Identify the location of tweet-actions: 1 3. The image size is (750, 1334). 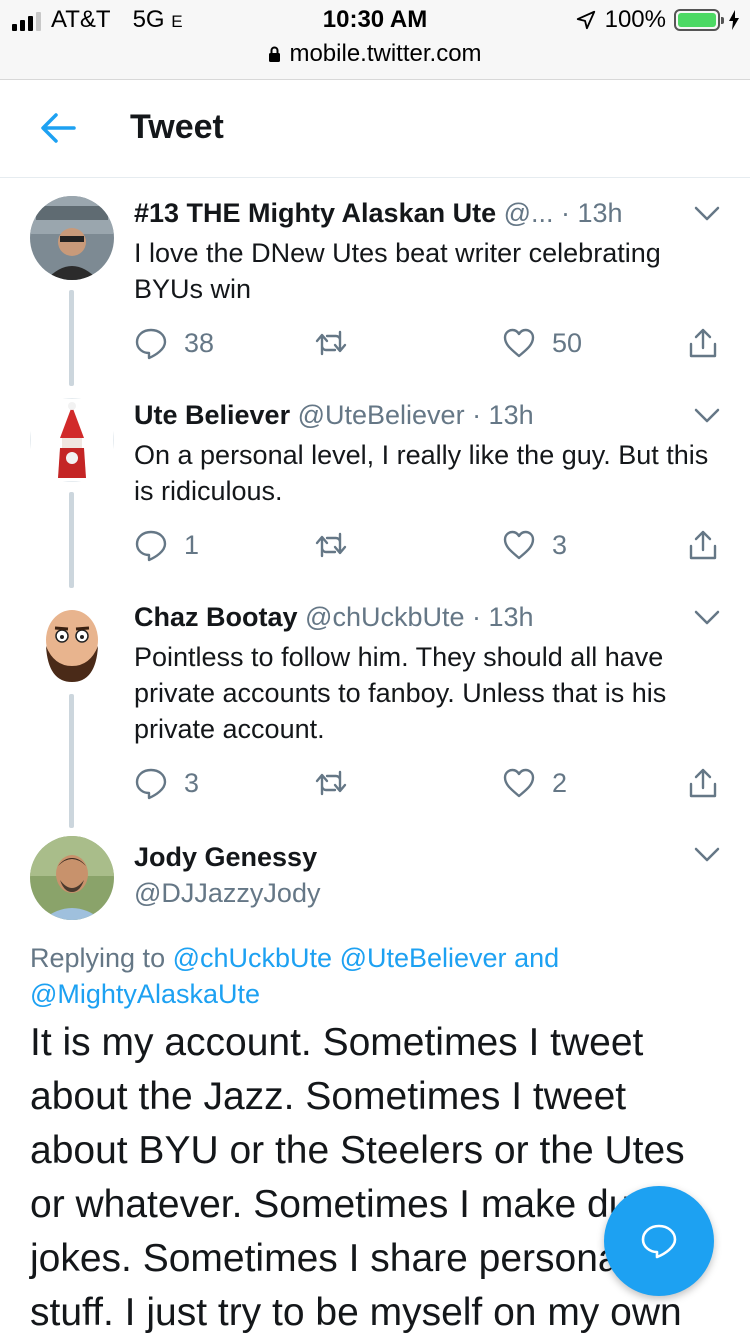
(429, 548).